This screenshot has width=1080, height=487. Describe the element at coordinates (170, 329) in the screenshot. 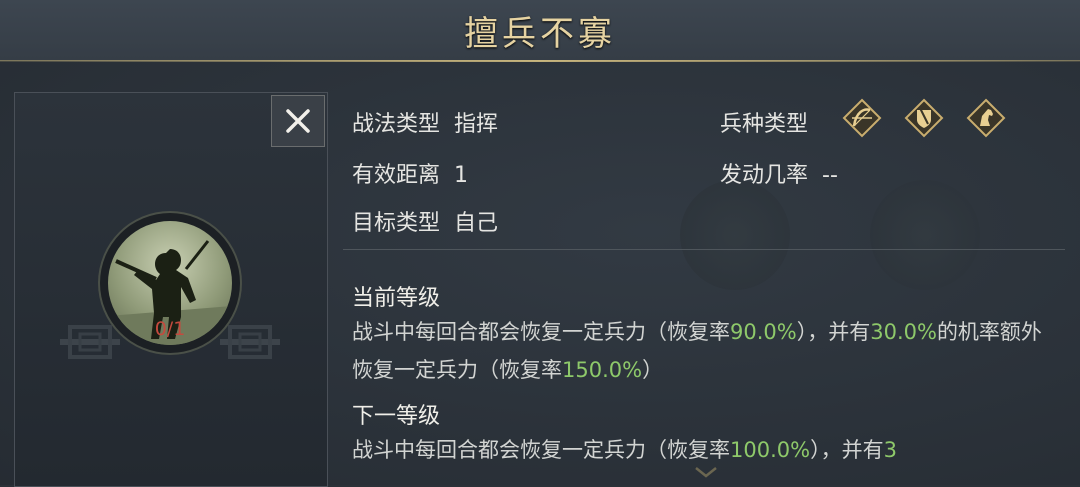

I see `portrait-count: 0/1` at that location.